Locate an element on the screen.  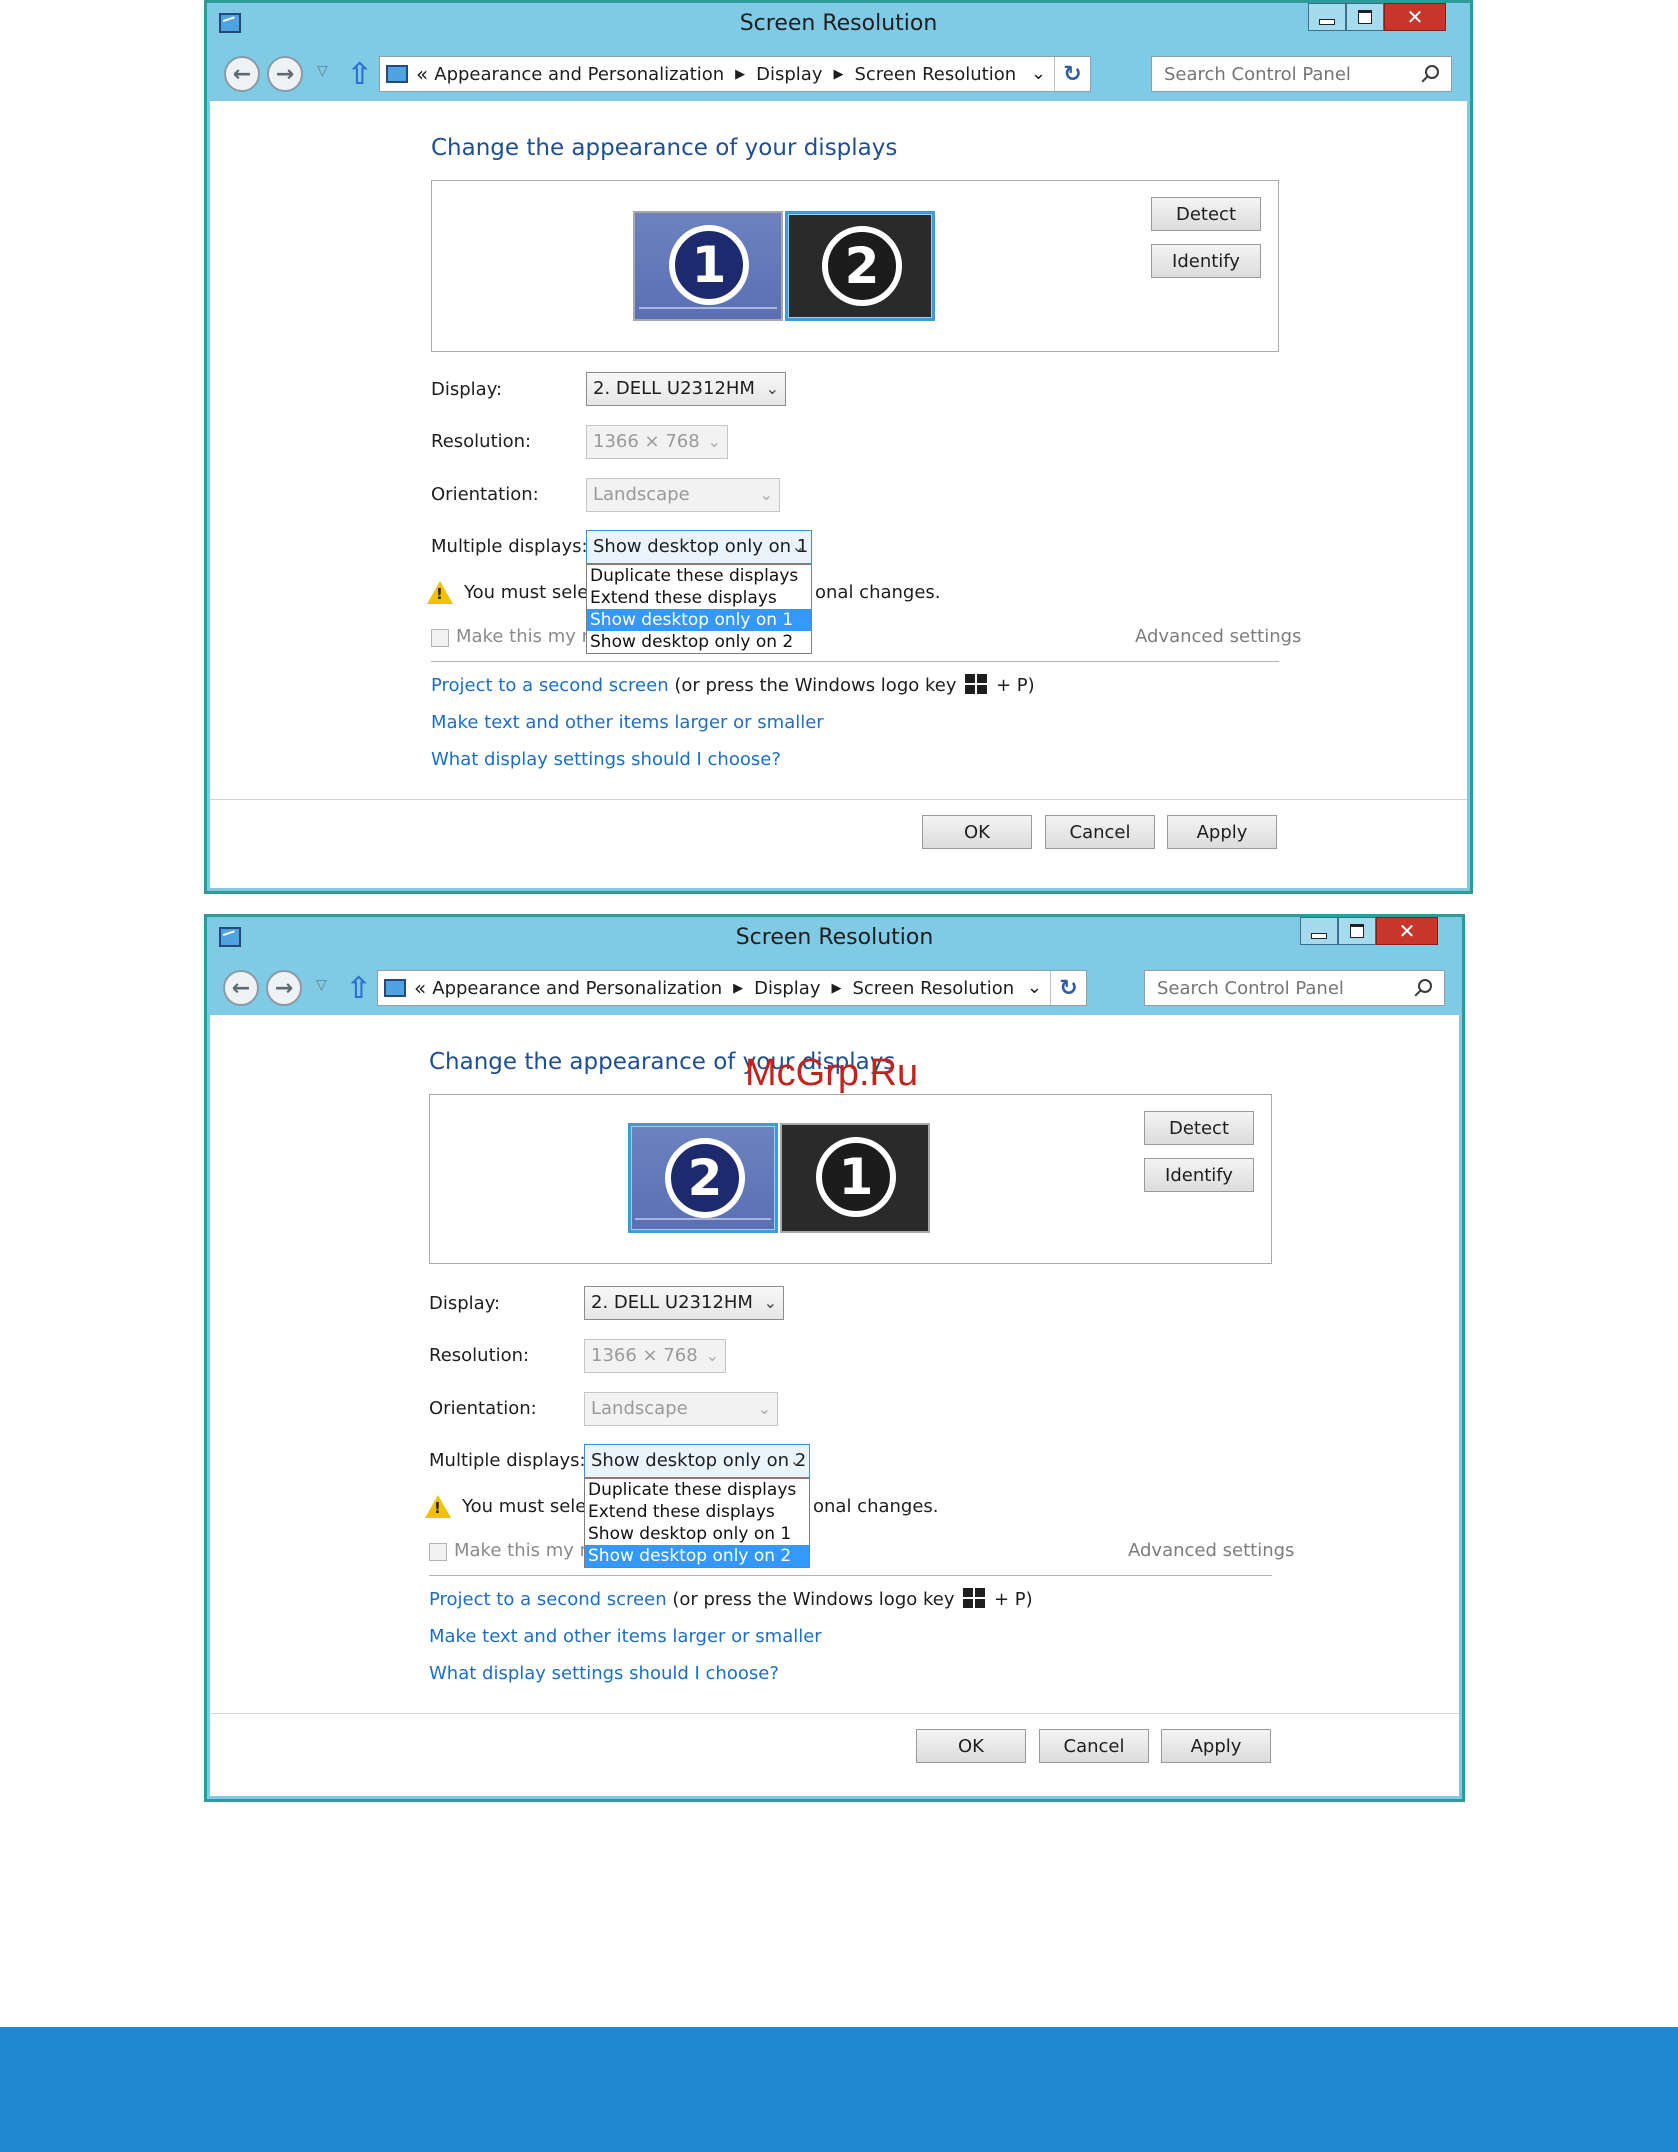
divider is located at coordinates (855, 661).